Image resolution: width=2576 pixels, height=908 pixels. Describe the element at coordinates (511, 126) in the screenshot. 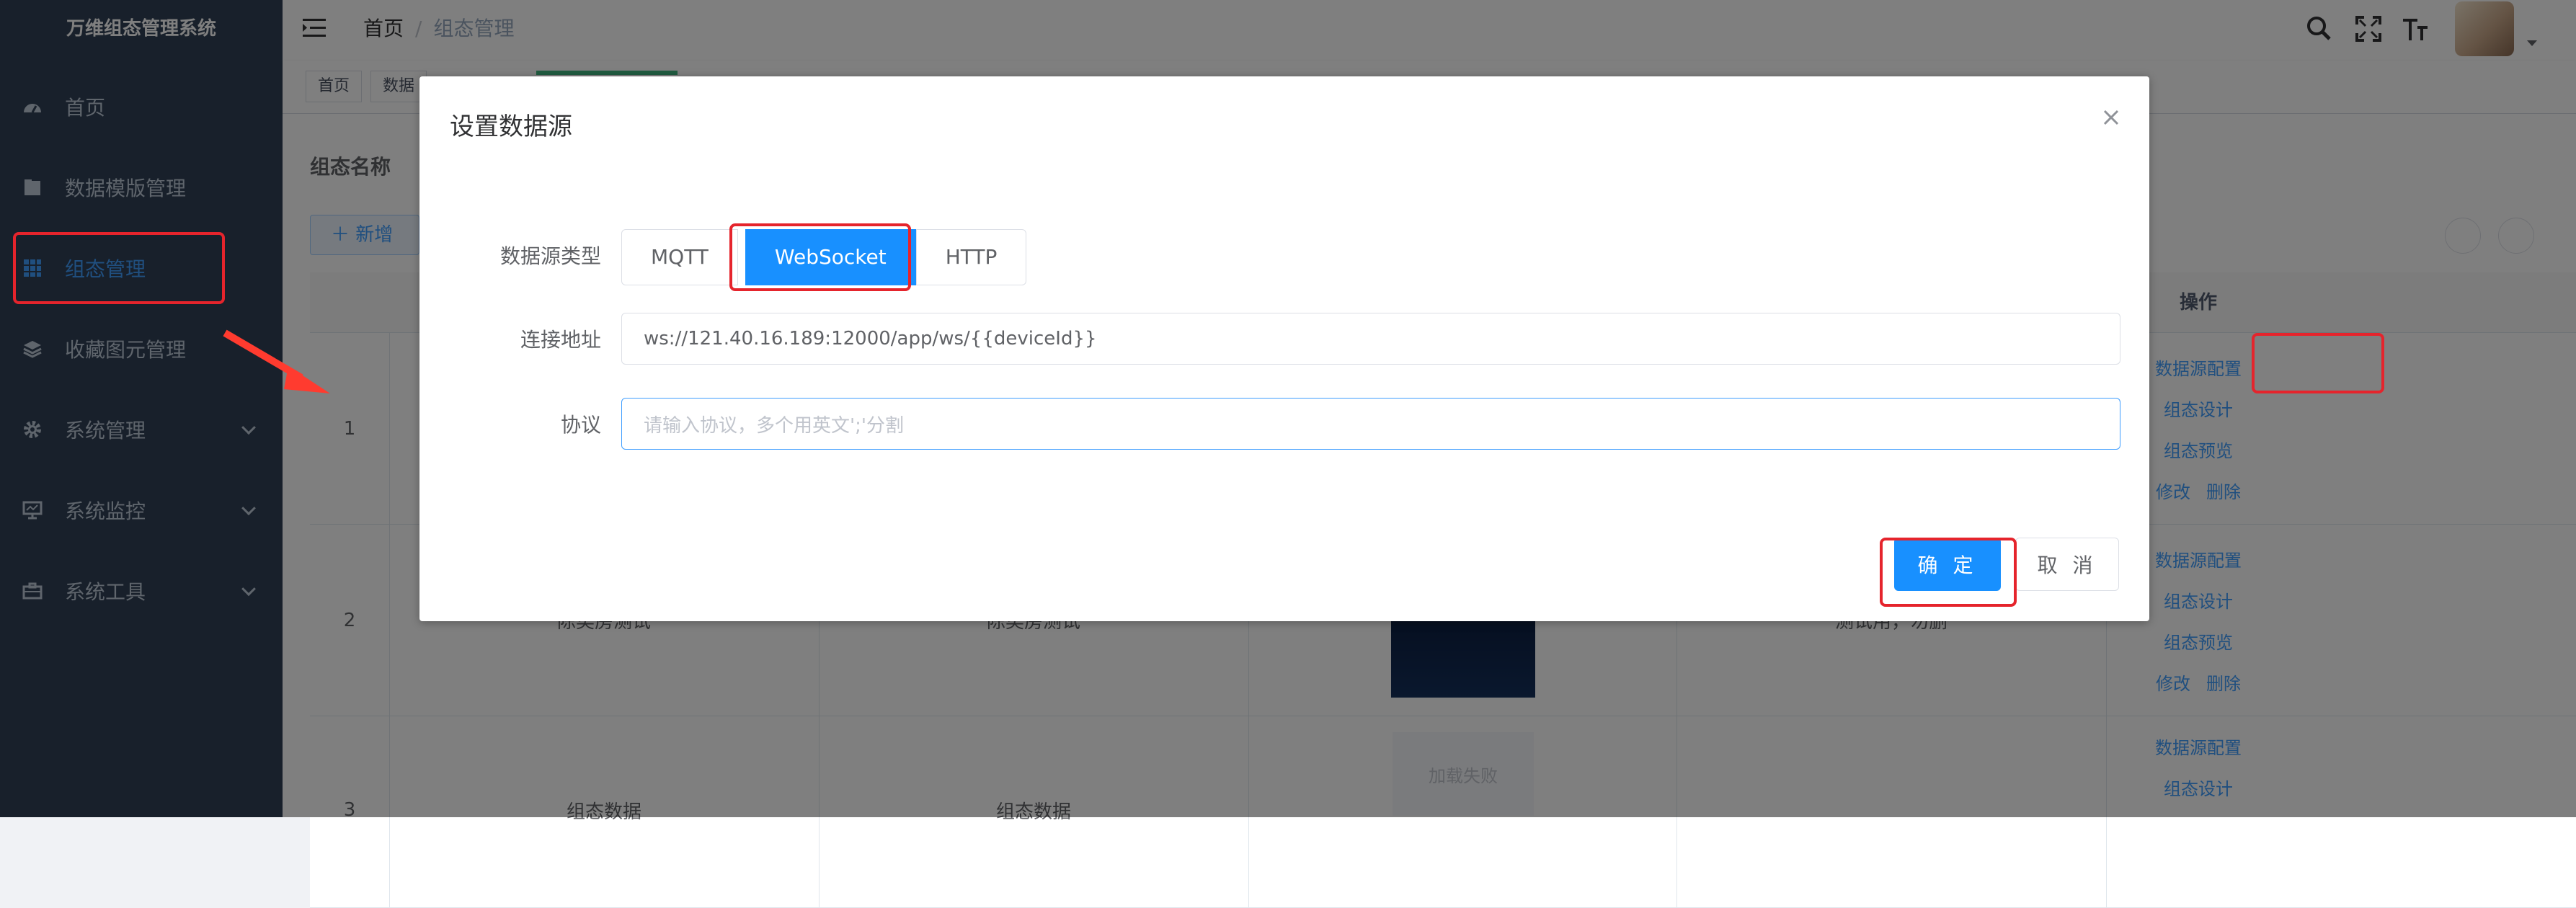

I see `dialog-title: 设置数据源` at that location.